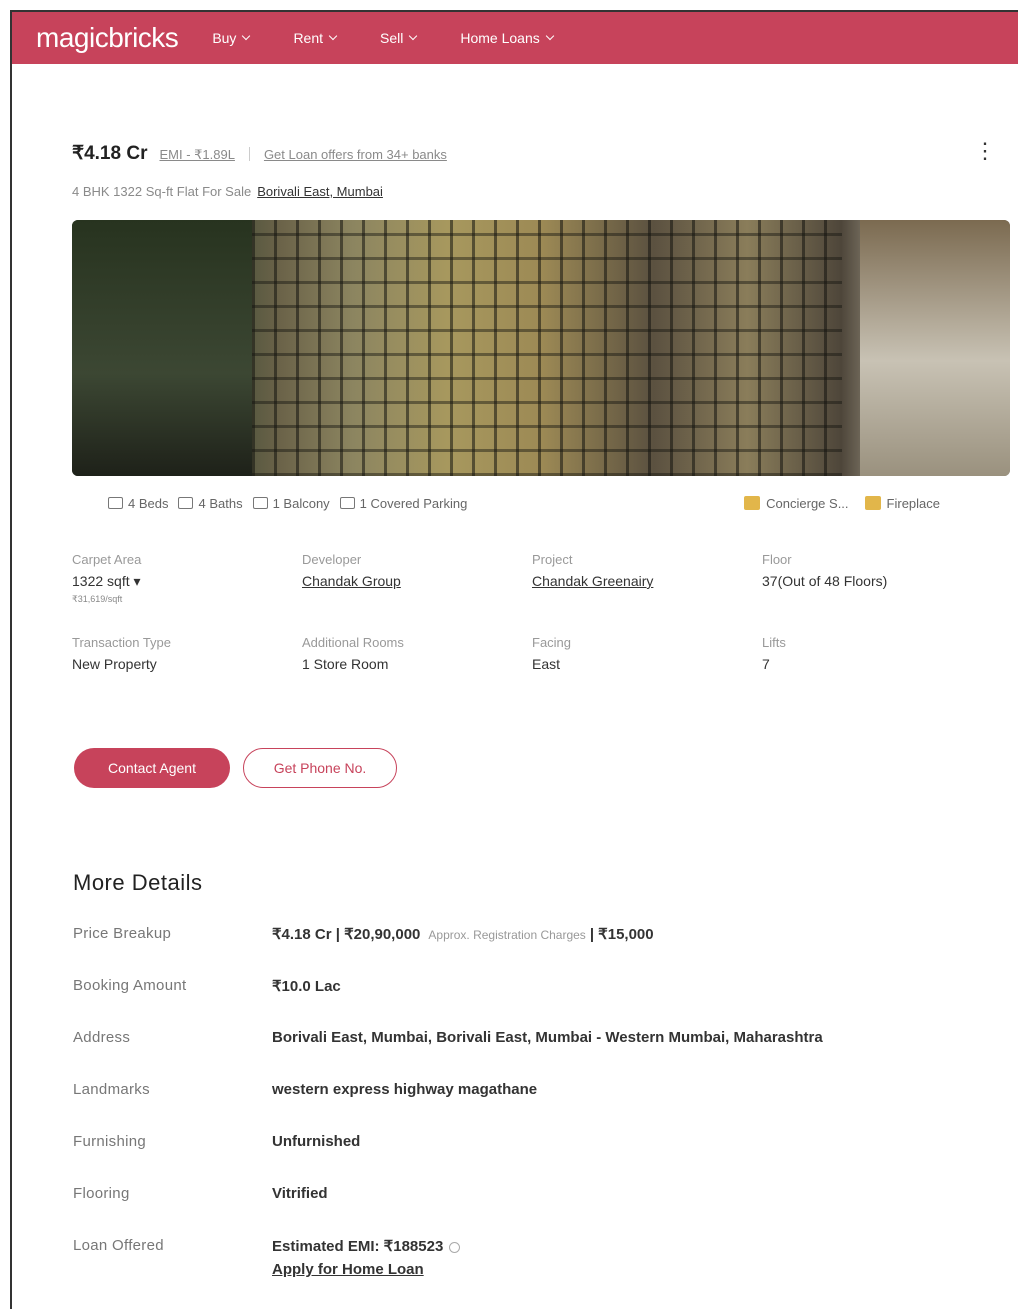 The width and height of the screenshot is (1018, 1309). What do you see at coordinates (130, 985) in the screenshot?
I see `detail-label: Booking Amount` at bounding box center [130, 985].